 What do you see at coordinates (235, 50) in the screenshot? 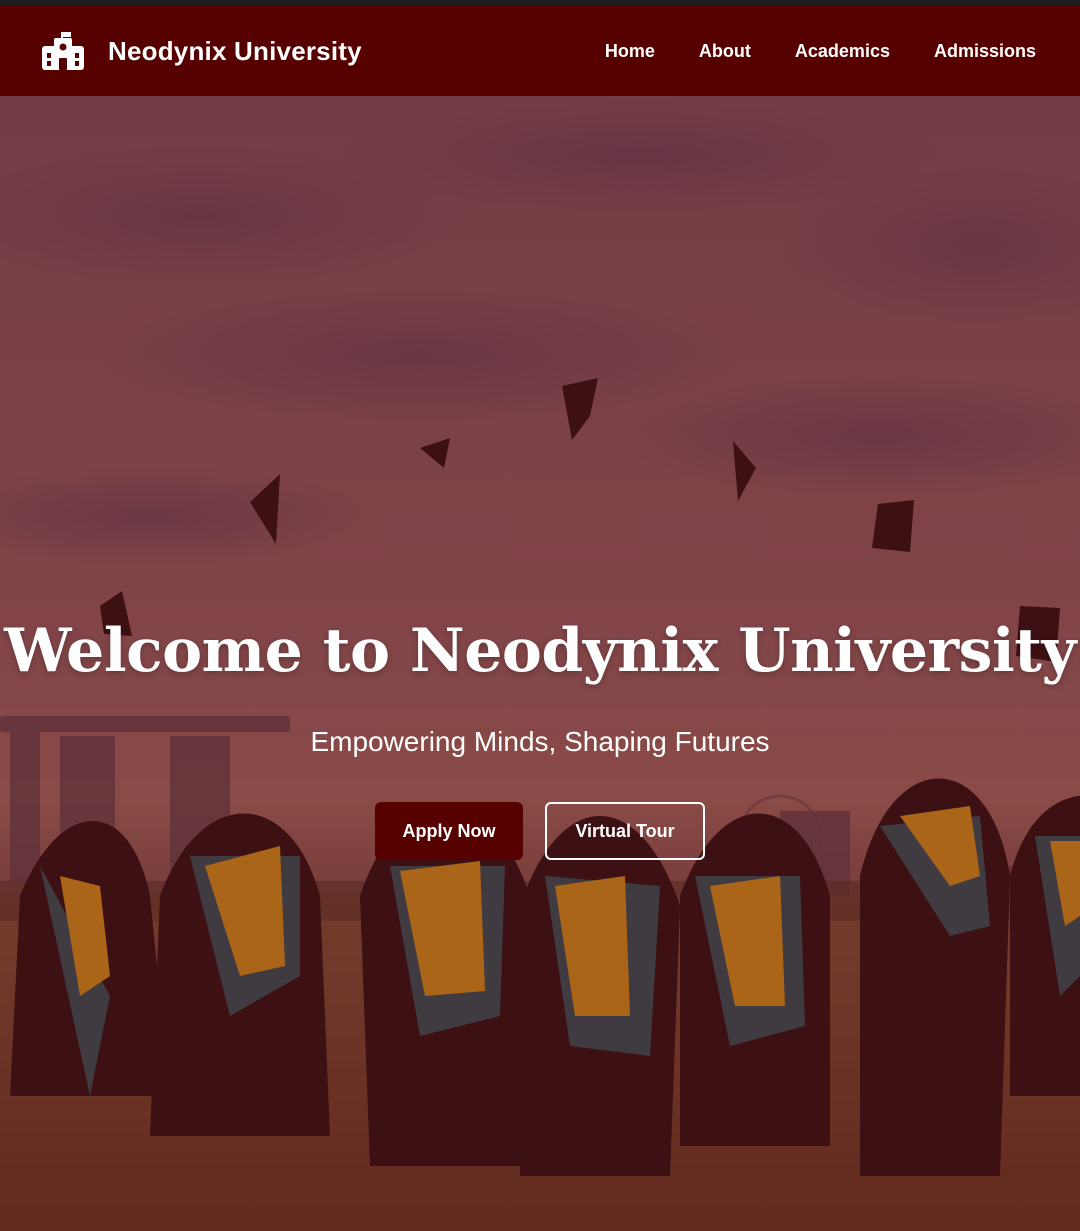
I see `university-name: Neodynix University` at bounding box center [235, 50].